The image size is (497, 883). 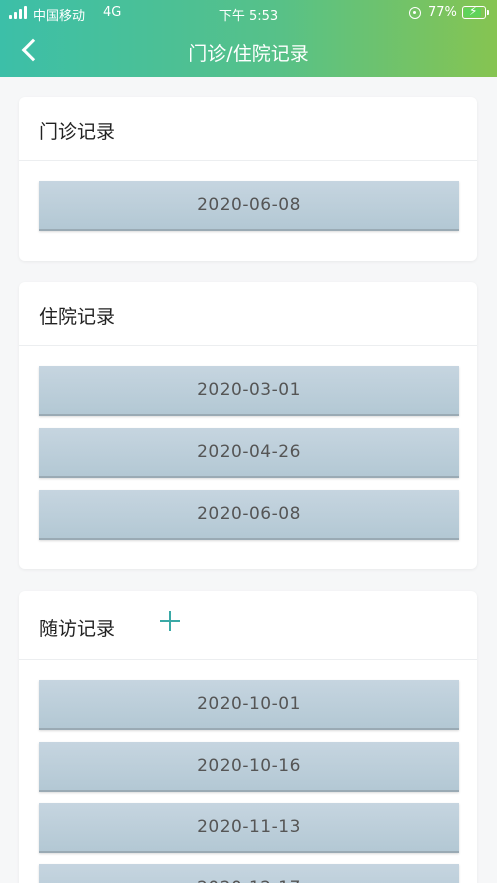 I want to click on followup-record-button: 2020-10-16, so click(x=249, y=767).